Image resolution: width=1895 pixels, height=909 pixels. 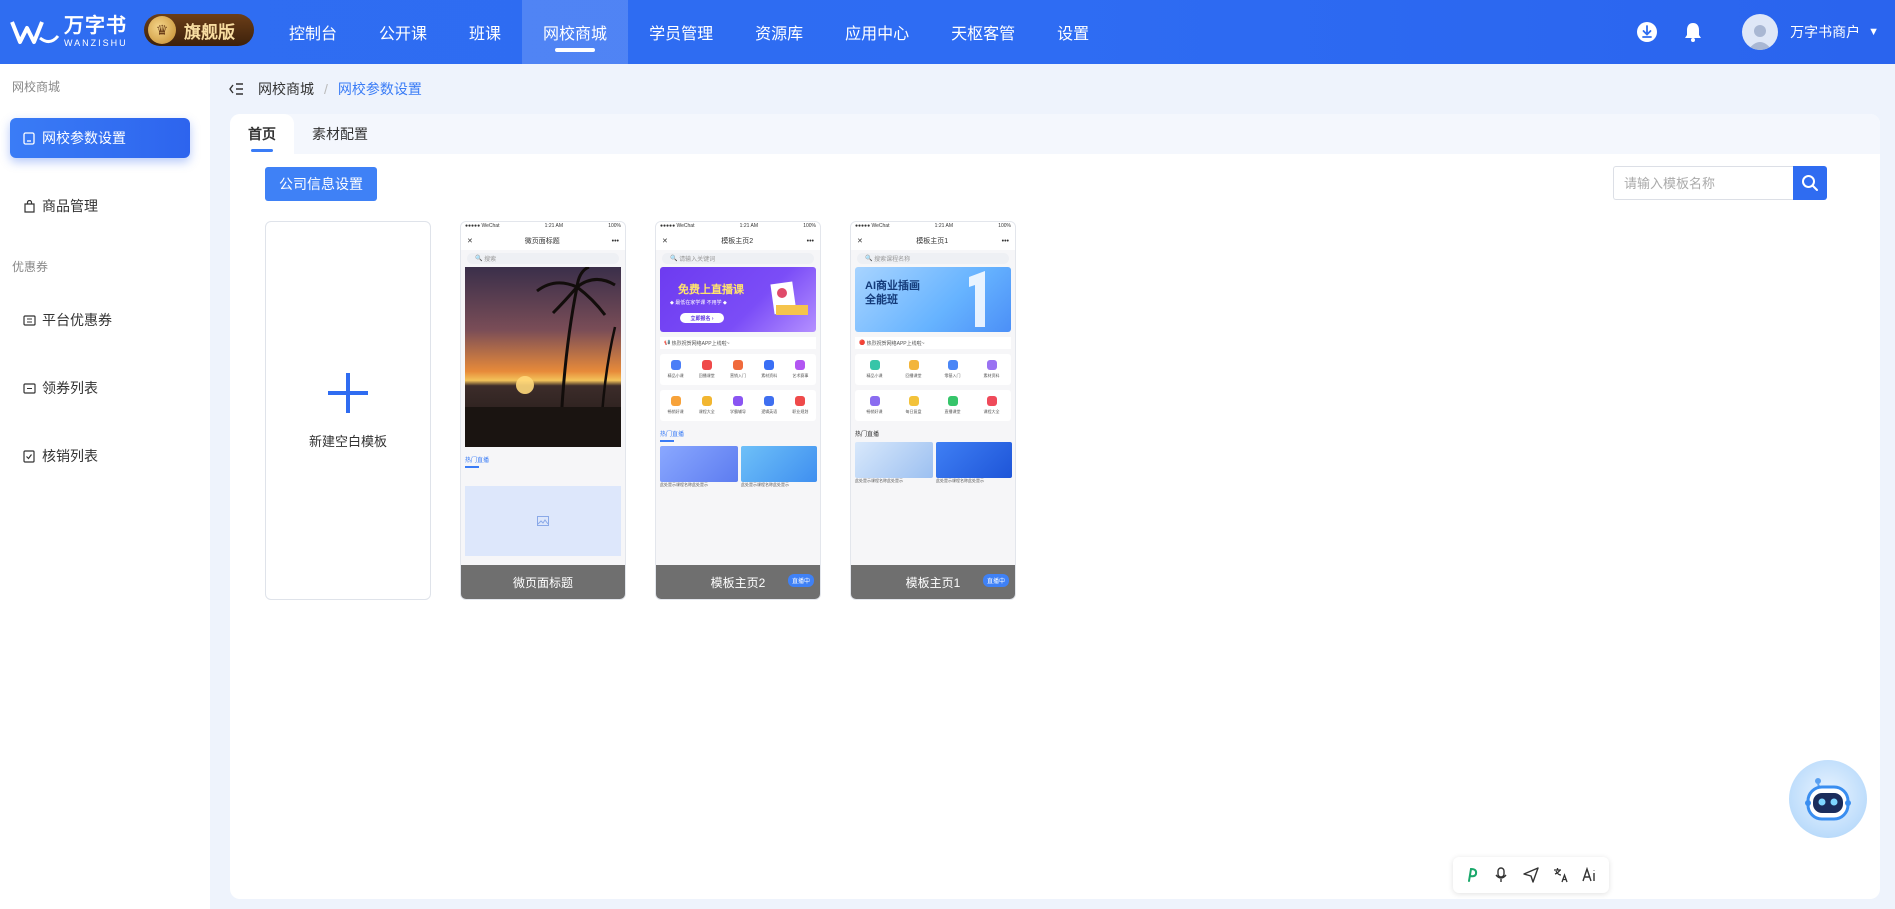 What do you see at coordinates (30, 267) in the screenshot?
I see `sidebar-group-coupon: 优惠券` at bounding box center [30, 267].